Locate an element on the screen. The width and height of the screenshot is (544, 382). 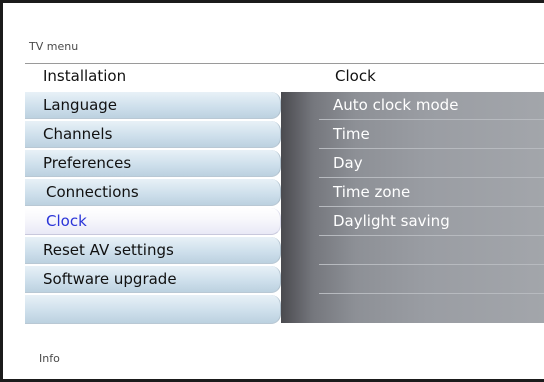
submenu-item-auto-clock-mode: Auto clock mode is located at coordinates (431, 106).